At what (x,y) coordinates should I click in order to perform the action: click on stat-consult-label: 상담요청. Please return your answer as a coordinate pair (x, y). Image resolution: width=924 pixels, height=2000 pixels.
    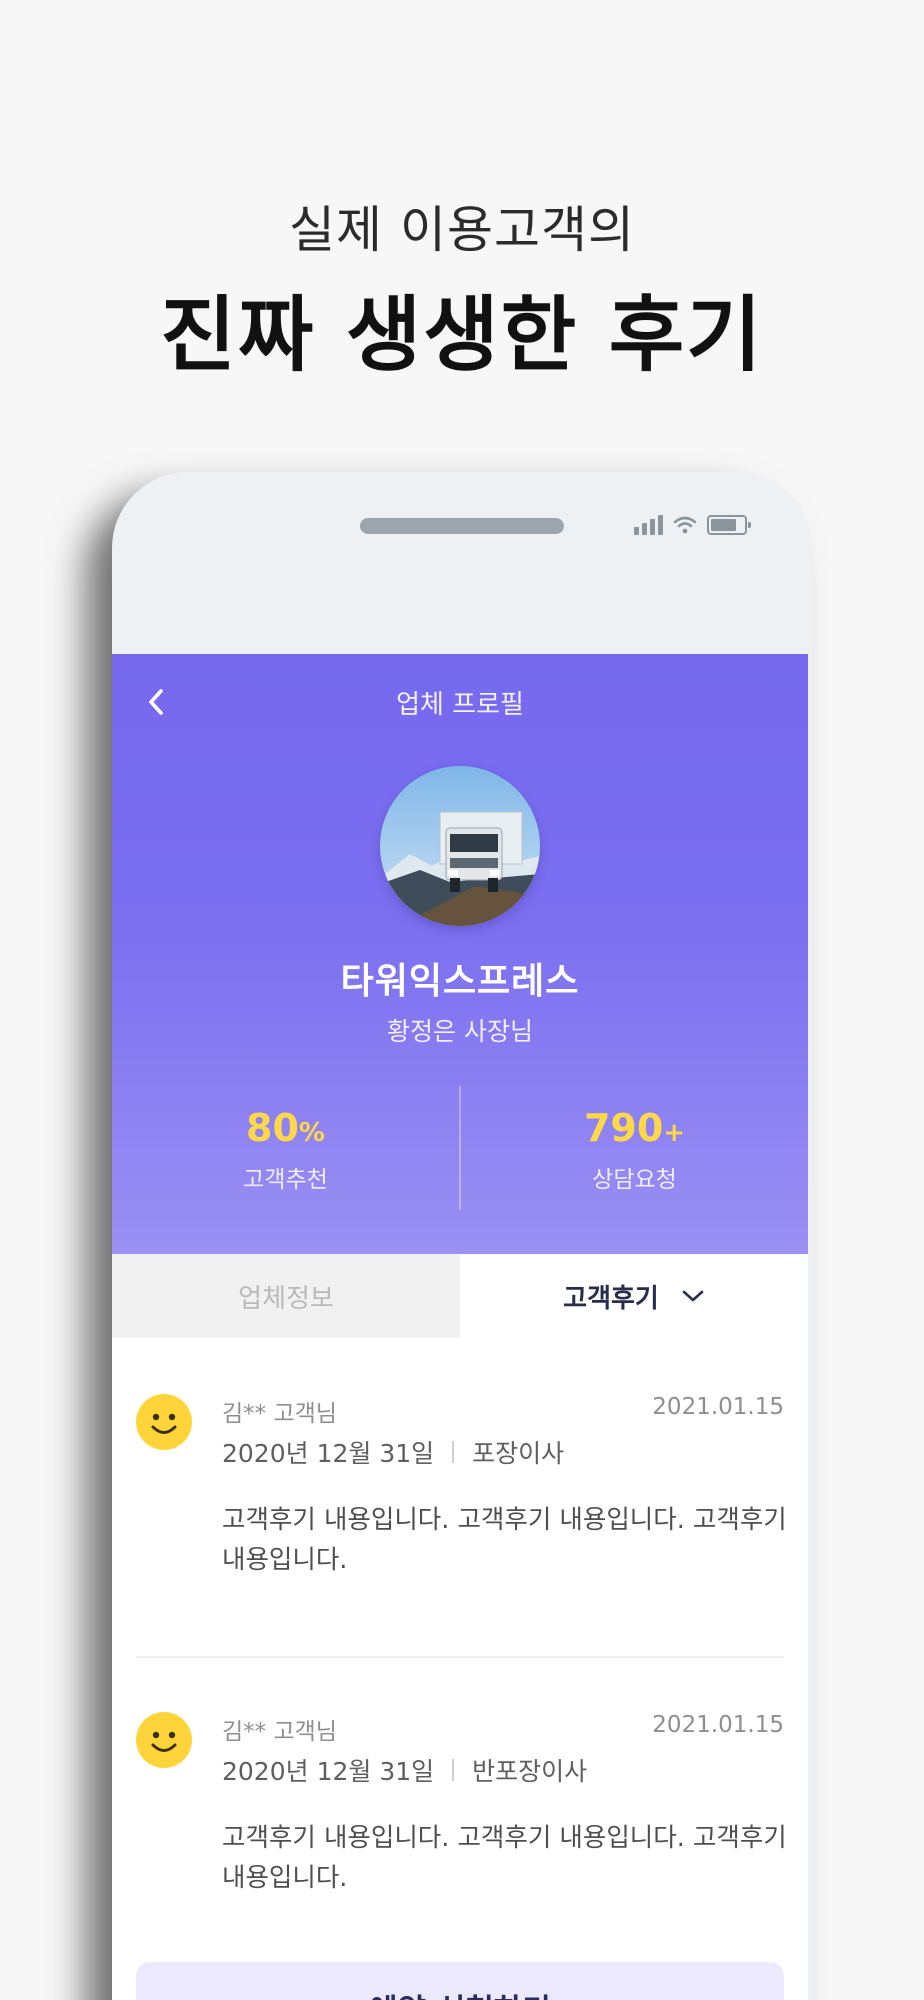
    Looking at the image, I should click on (634, 1180).